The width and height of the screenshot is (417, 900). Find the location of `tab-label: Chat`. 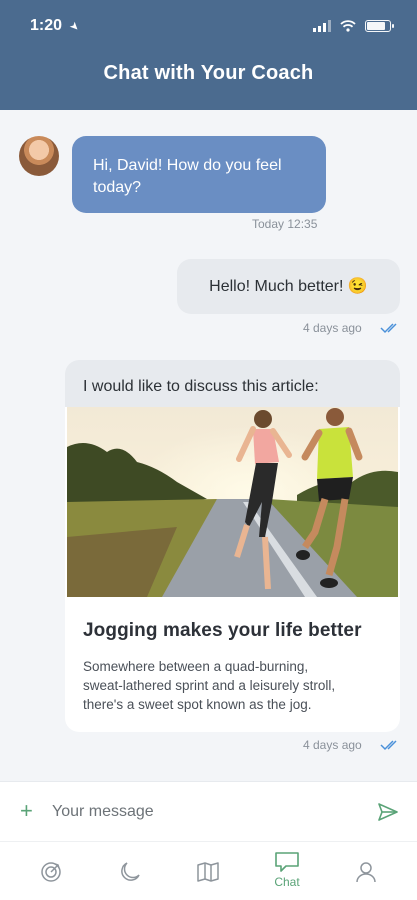

tab-label: Chat is located at coordinates (287, 882).